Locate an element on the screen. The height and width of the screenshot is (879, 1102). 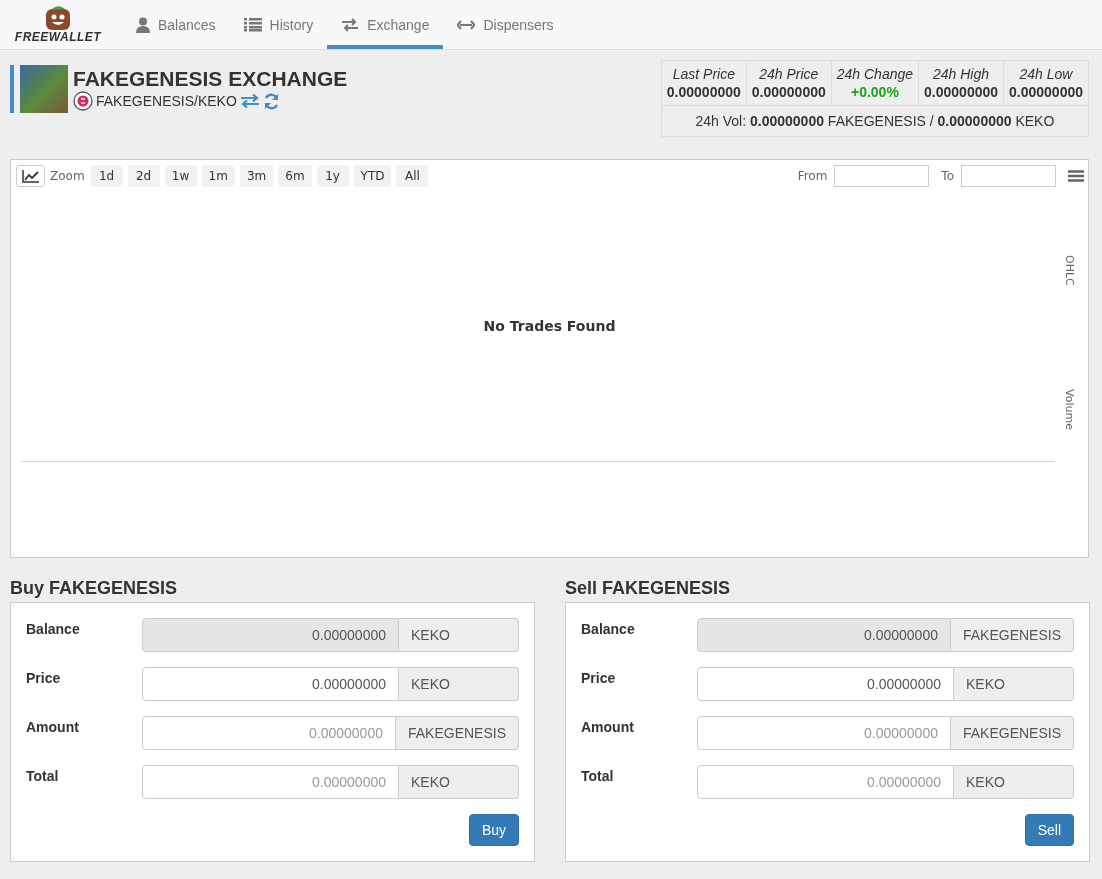
list-icon is located at coordinates (252, 24).